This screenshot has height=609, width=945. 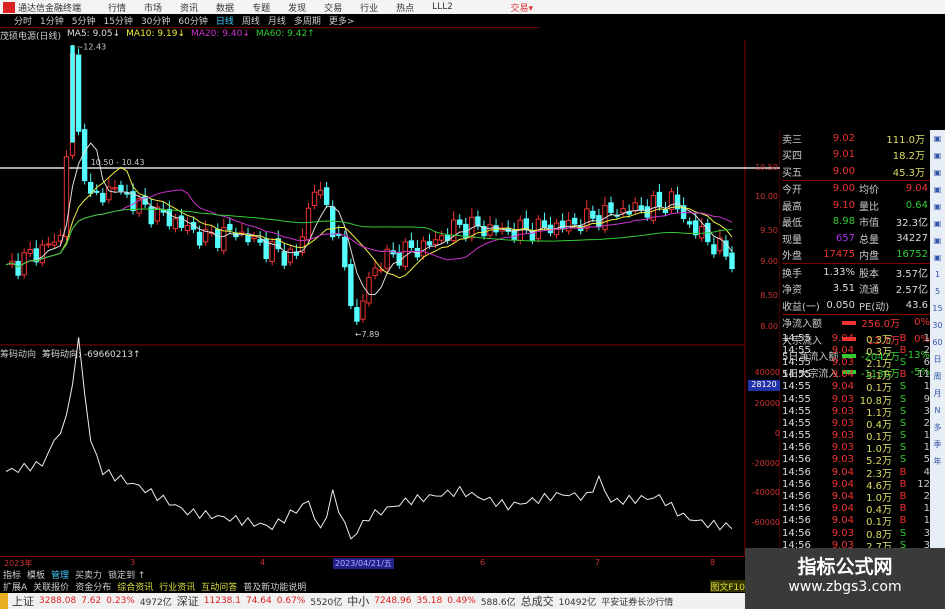 What do you see at coordinates (297, 7) in the screenshot?
I see `menu-item: 发现` at bounding box center [297, 7].